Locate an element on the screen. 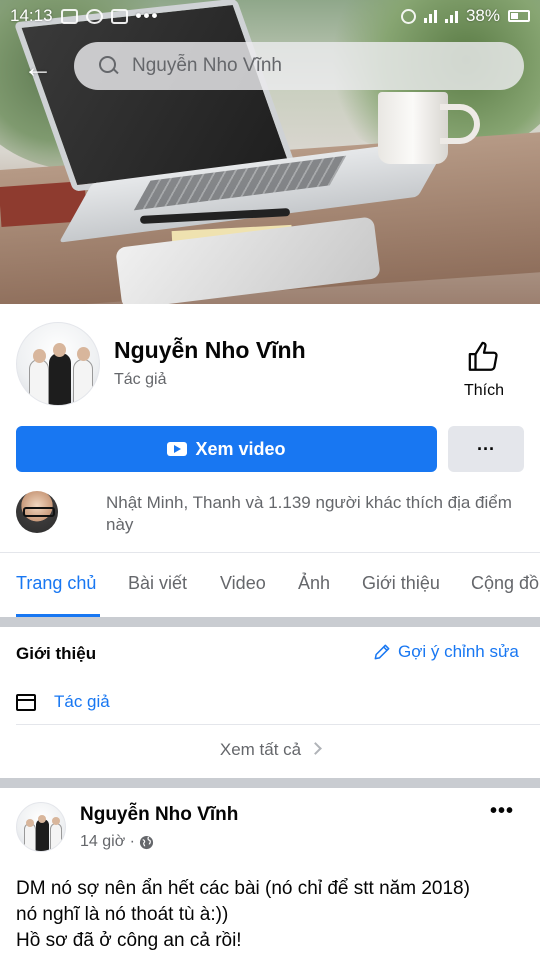 Image resolution: width=540 pixels, height=960 pixels. thumbs-up-icon is located at coordinates (483, 356).